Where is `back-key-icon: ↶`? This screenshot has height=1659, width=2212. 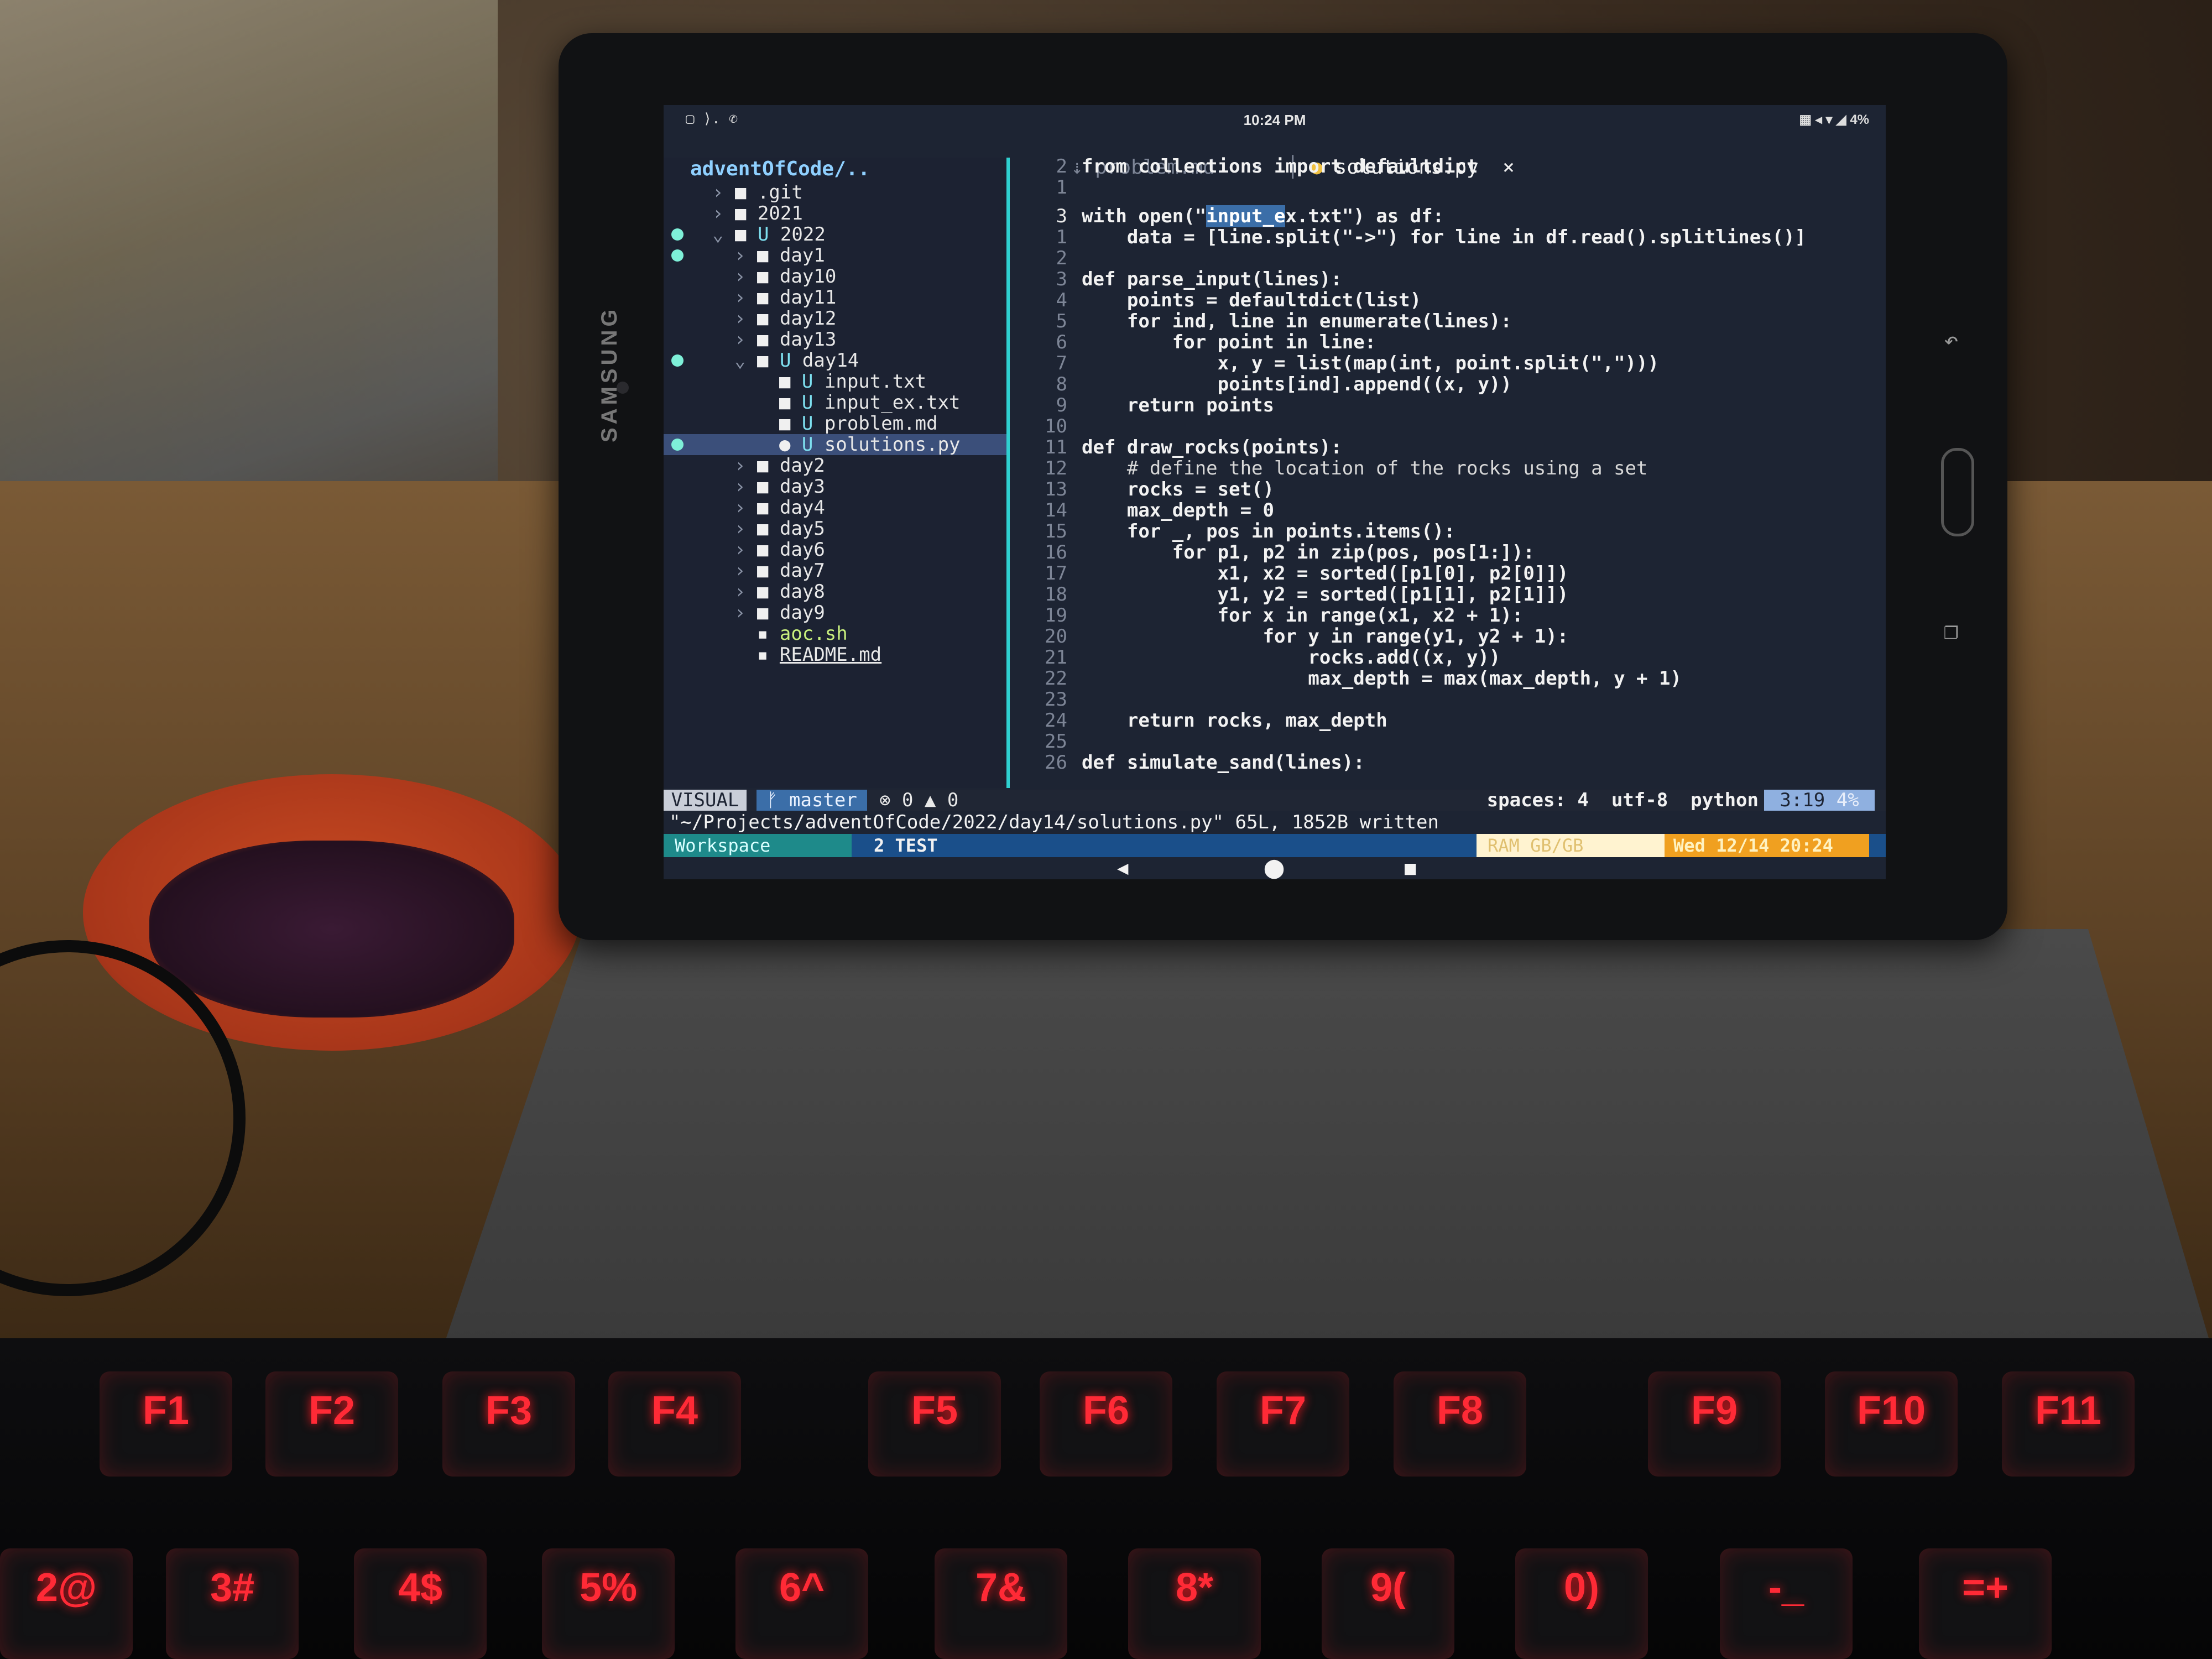 back-key-icon: ↶ is located at coordinates (1952, 340).